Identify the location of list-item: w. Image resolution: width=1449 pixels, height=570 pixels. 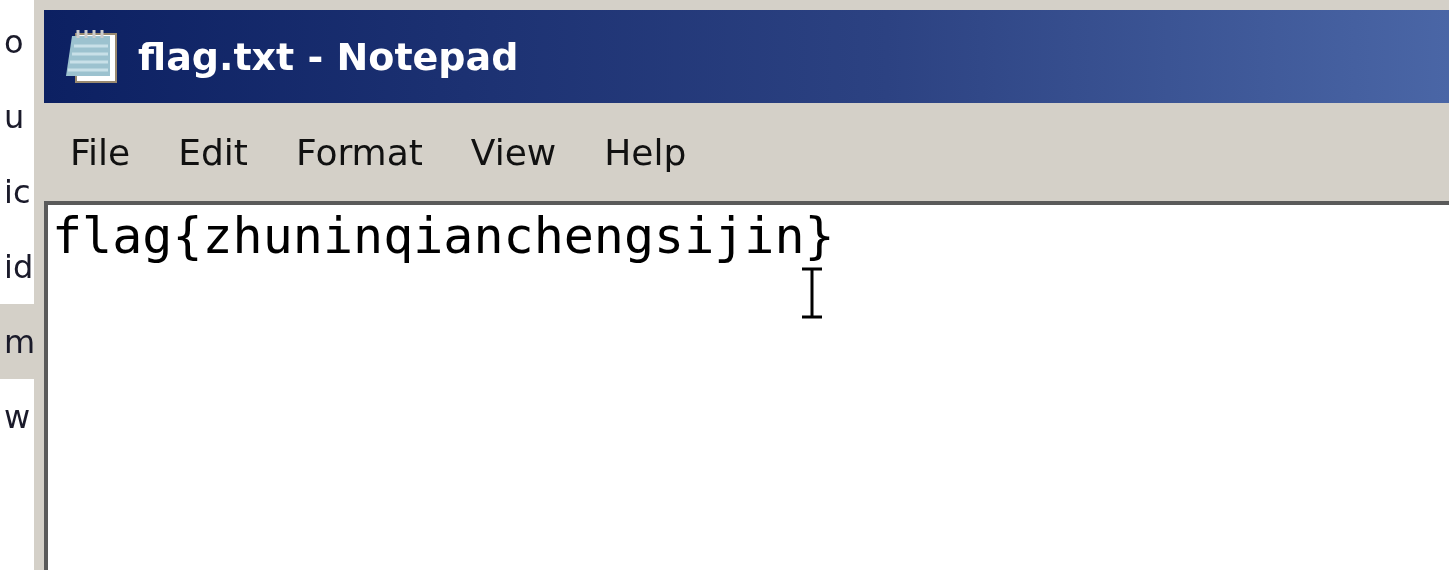
(17, 416).